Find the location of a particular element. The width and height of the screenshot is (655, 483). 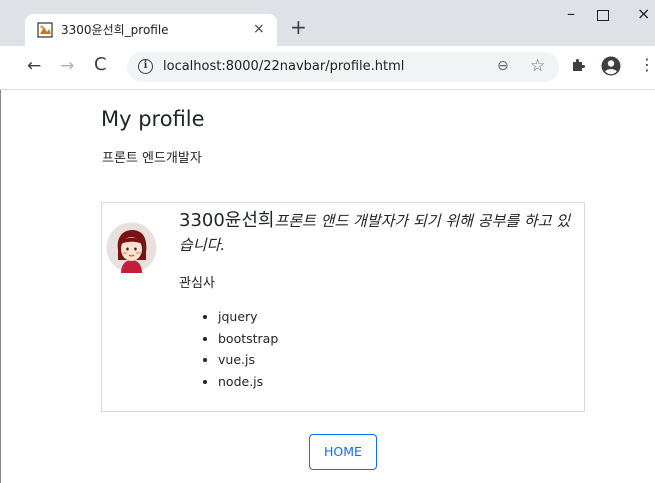

avatar is located at coordinates (131, 247).